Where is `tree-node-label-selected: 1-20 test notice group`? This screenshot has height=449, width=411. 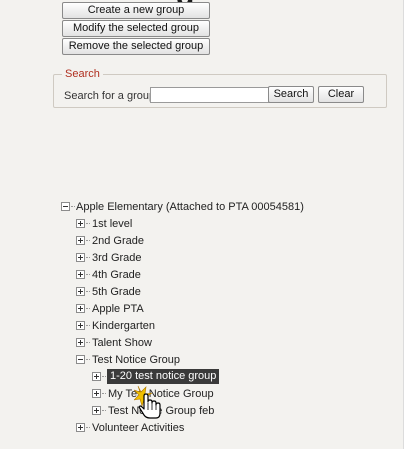 tree-node-label-selected: 1-20 test notice group is located at coordinates (163, 376).